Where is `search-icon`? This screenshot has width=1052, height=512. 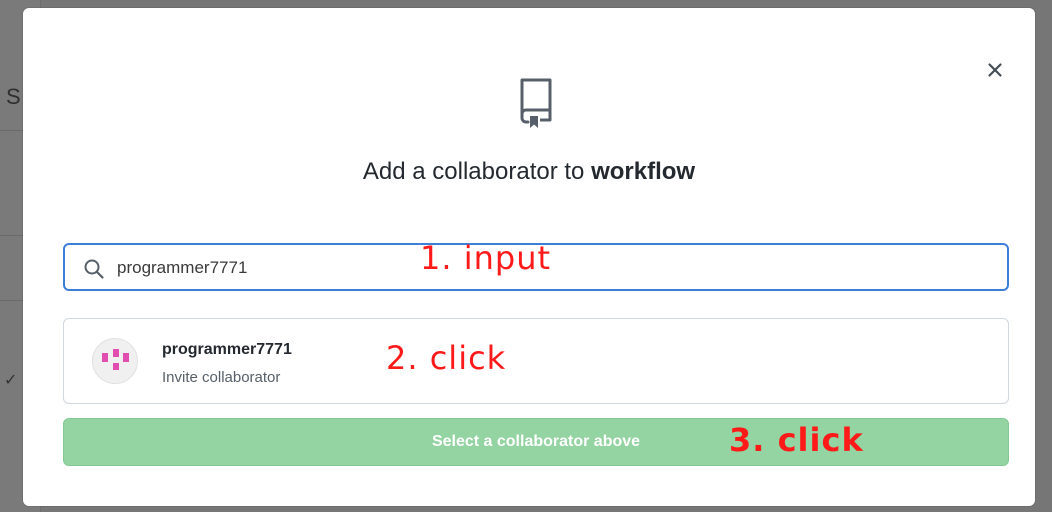
search-icon is located at coordinates (94, 269).